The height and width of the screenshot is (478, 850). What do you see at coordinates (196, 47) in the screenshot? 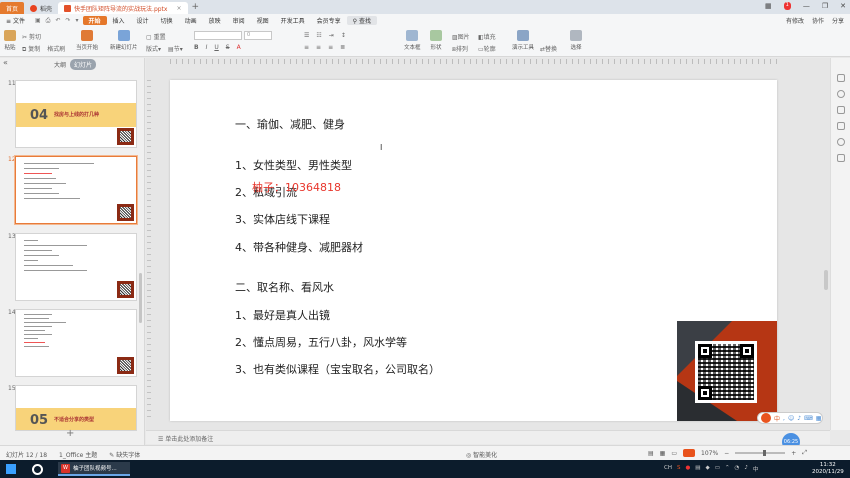
I see `bold-button: B` at bounding box center [196, 47].